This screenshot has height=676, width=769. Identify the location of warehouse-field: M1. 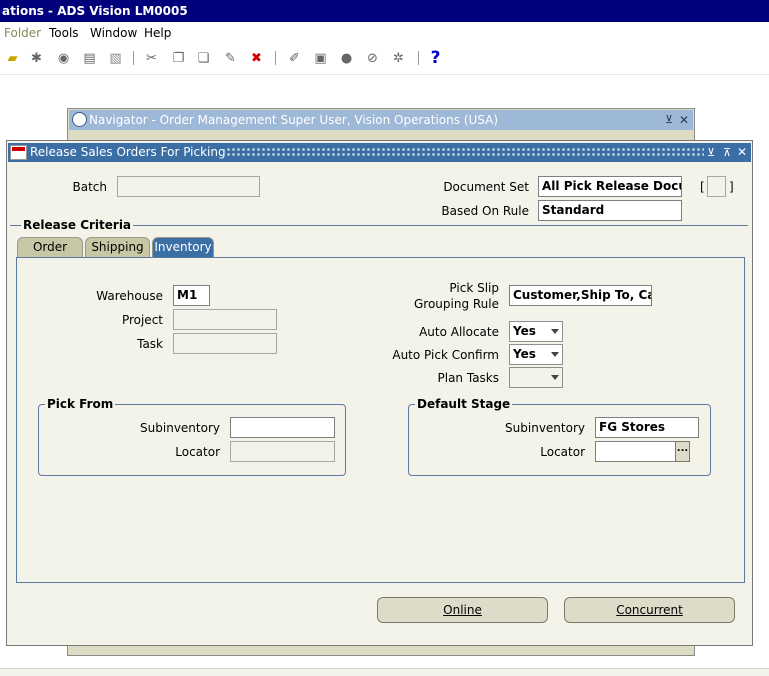
(191, 295).